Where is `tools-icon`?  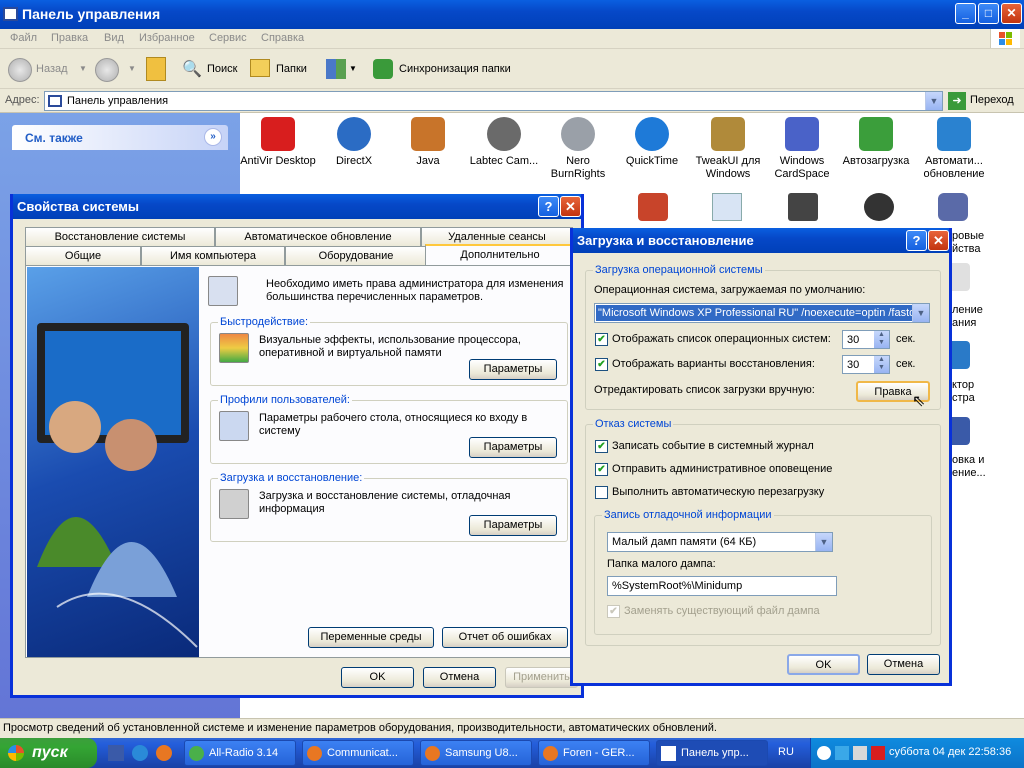 tools-icon is located at coordinates (879, 207).